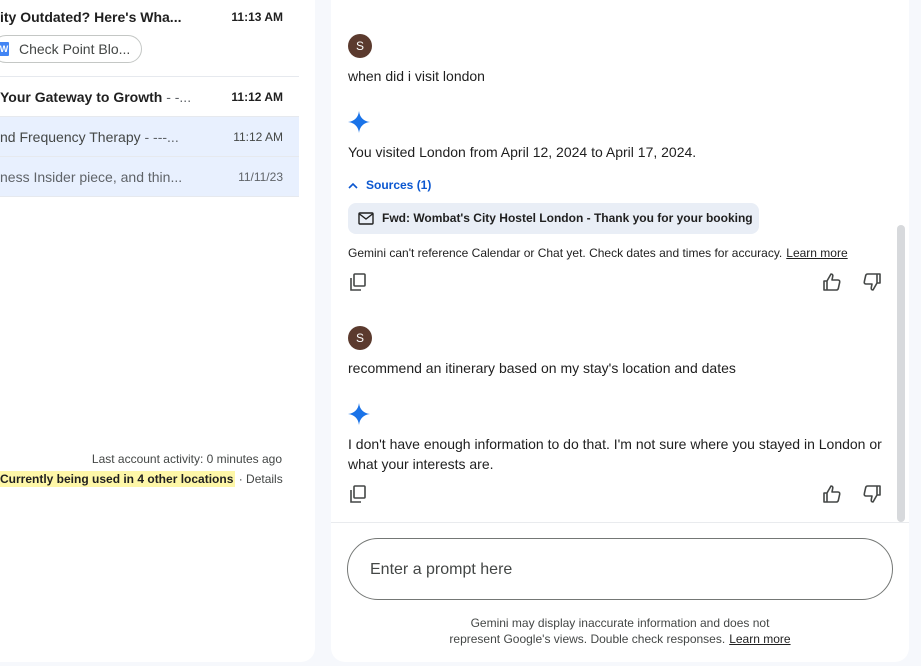  Describe the element at coordinates (186, 459) in the screenshot. I see `last-account-activity: Last account activity: 0 minutes ago` at that location.